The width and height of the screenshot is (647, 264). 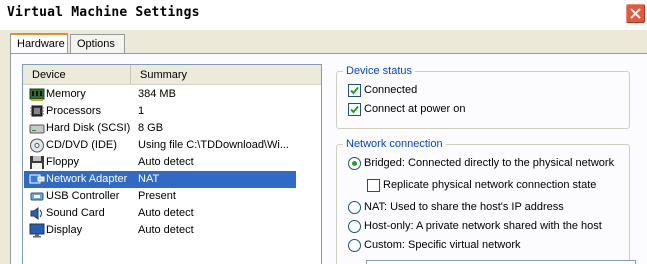 I want to click on device-row-hard-disk: Hard Disk (SCSI) 8 GB, so click(x=160, y=128).